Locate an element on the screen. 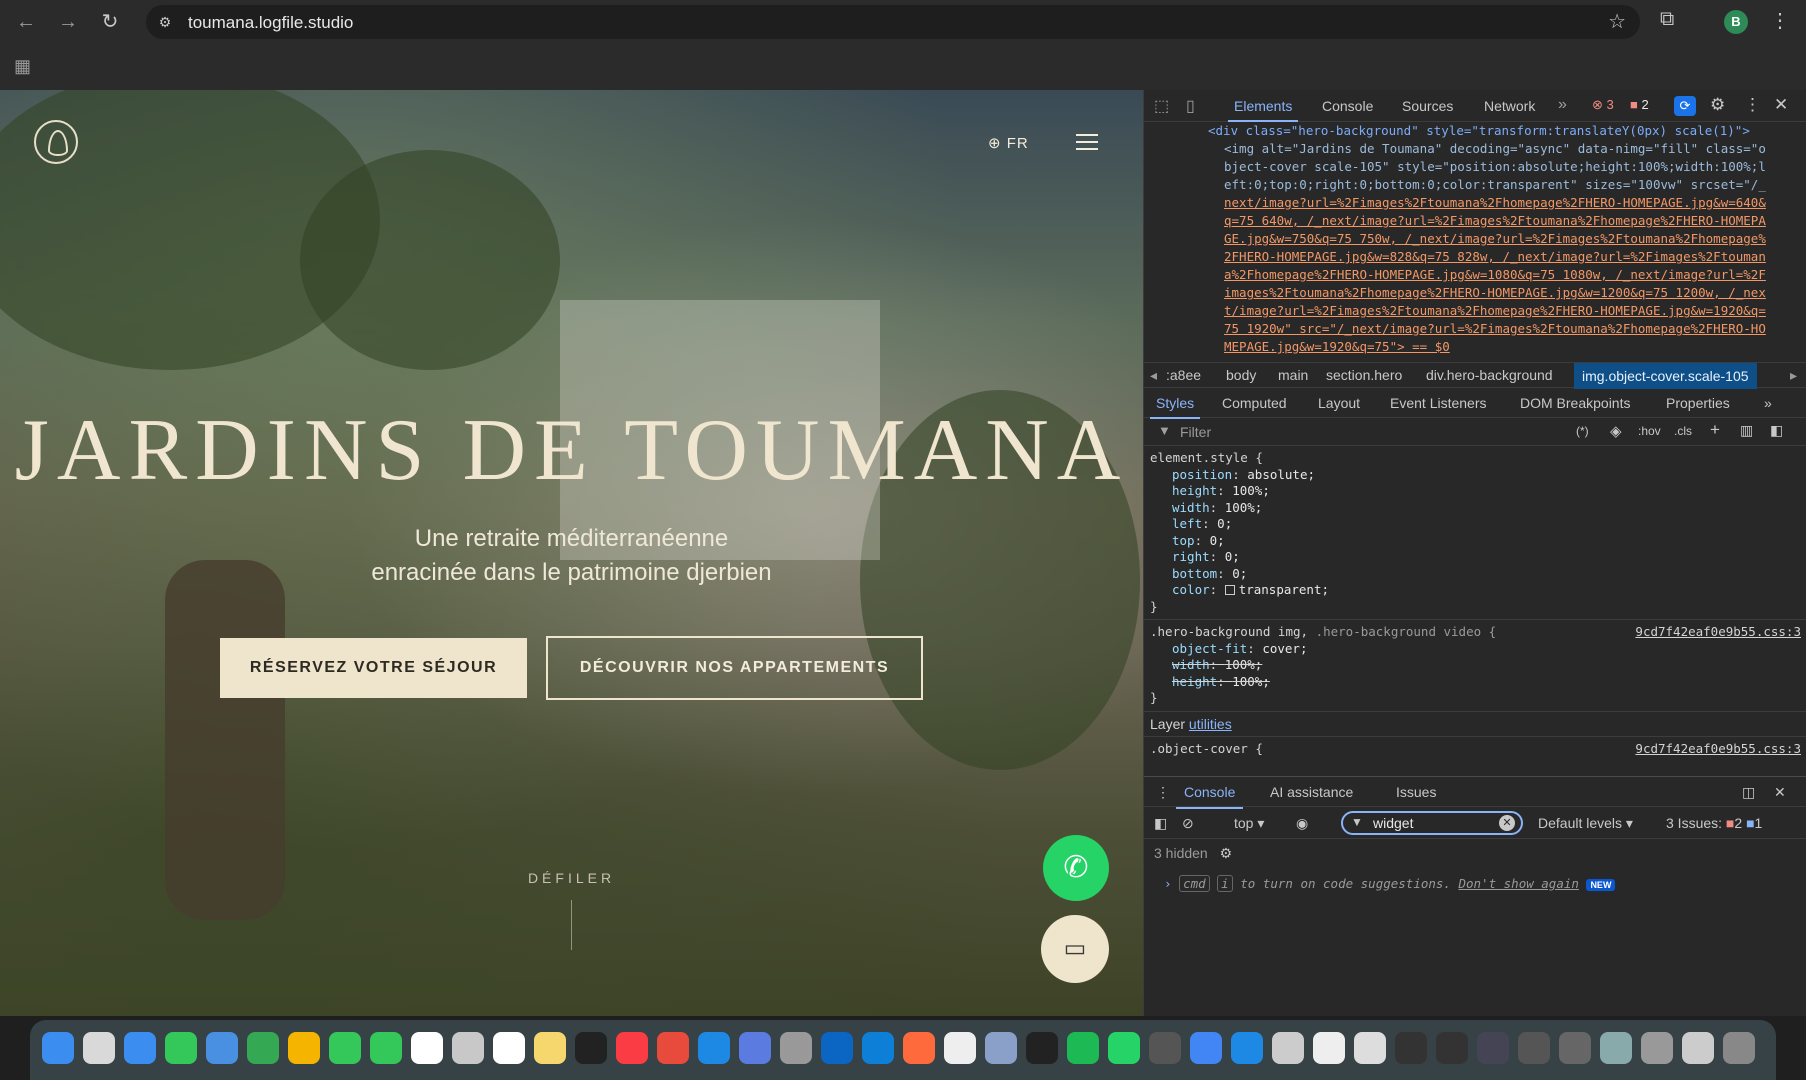  tab-sources: Sources is located at coordinates (1427, 106).